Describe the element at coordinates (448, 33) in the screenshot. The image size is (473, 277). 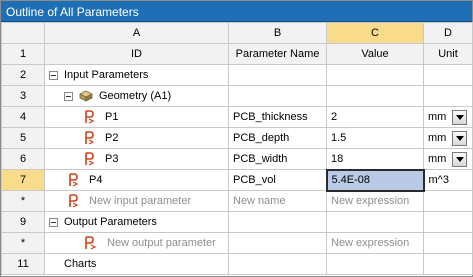
I see `column-letter-d: D` at that location.